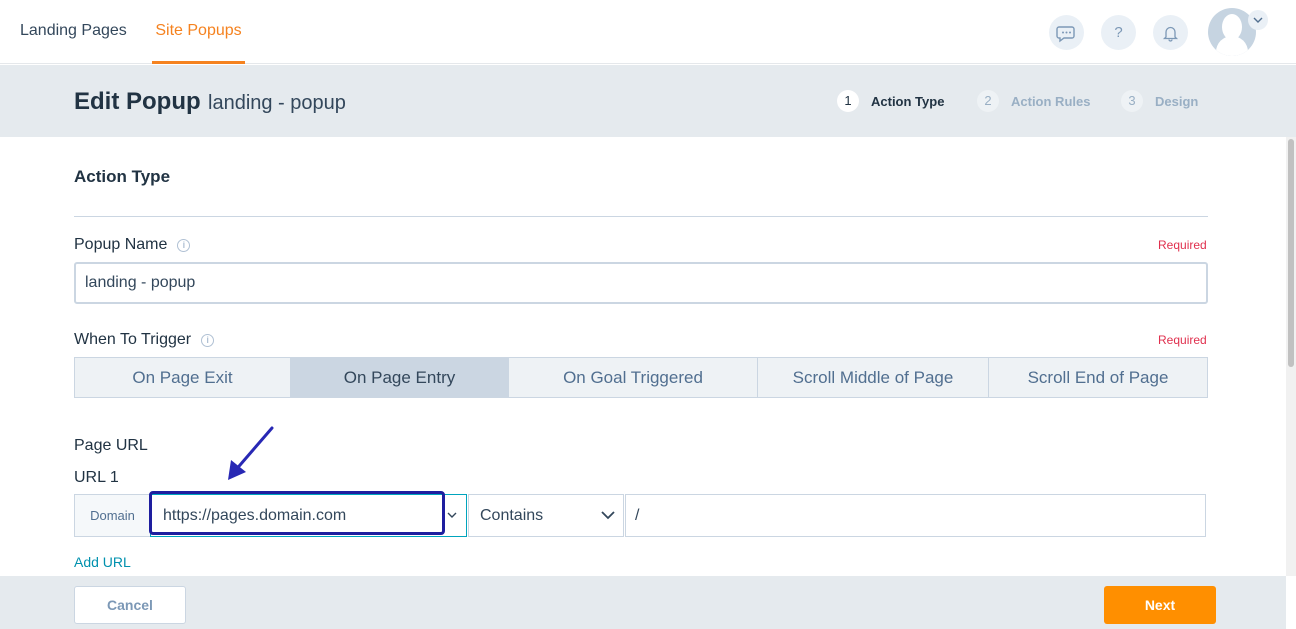 This screenshot has height=629, width=1296. What do you see at coordinates (1170, 32) in the screenshot?
I see `bell-icon` at bounding box center [1170, 32].